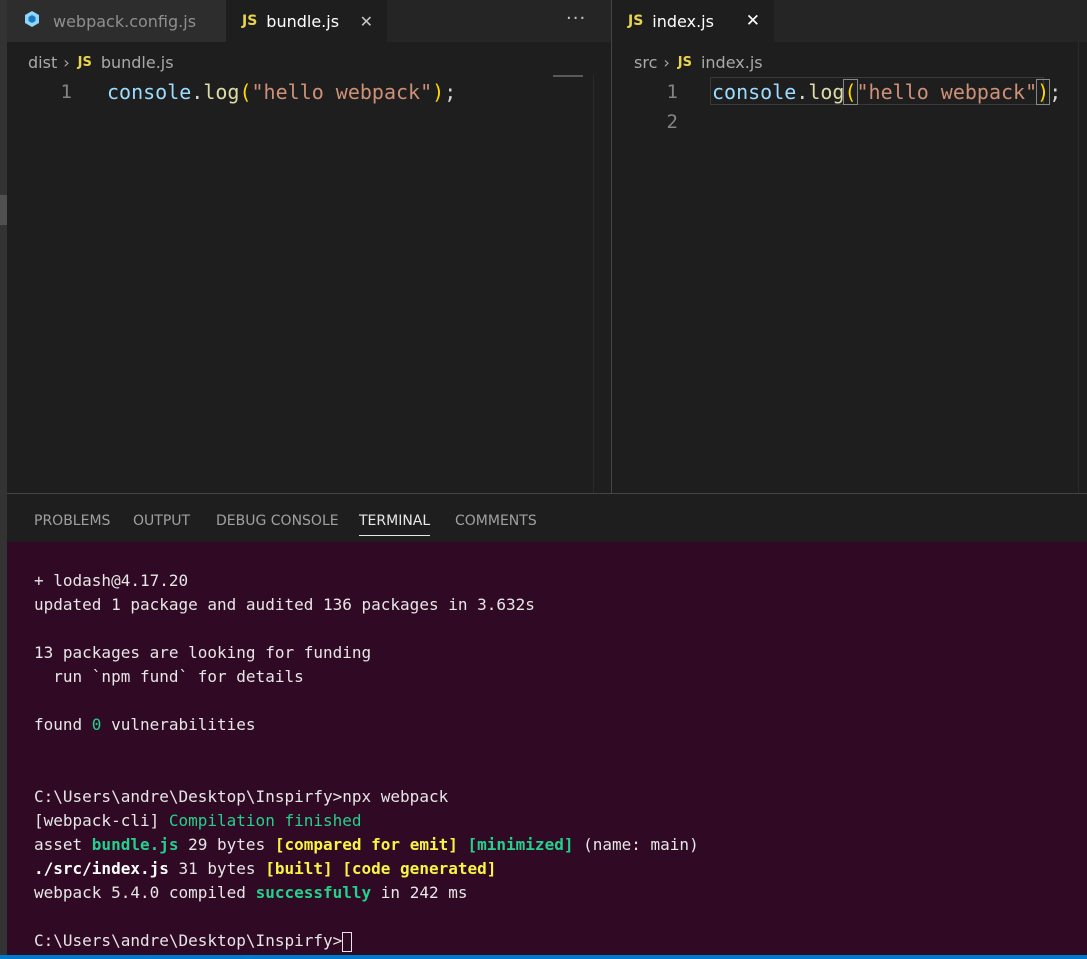 This screenshot has height=959, width=1087. I want to click on flag: [built] [code generated], so click(381, 868).